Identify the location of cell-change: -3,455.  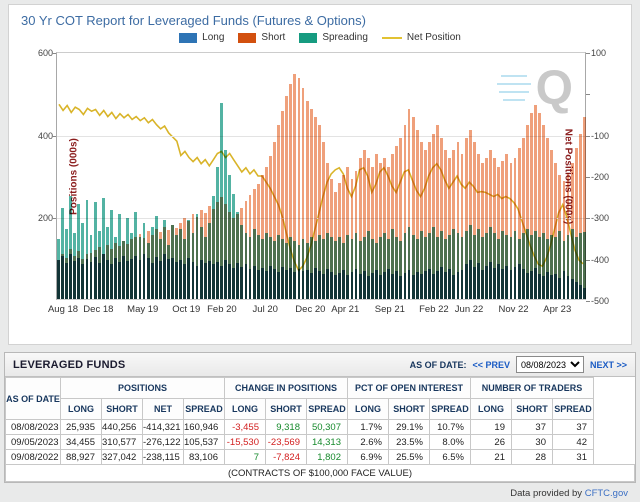
(245, 427).